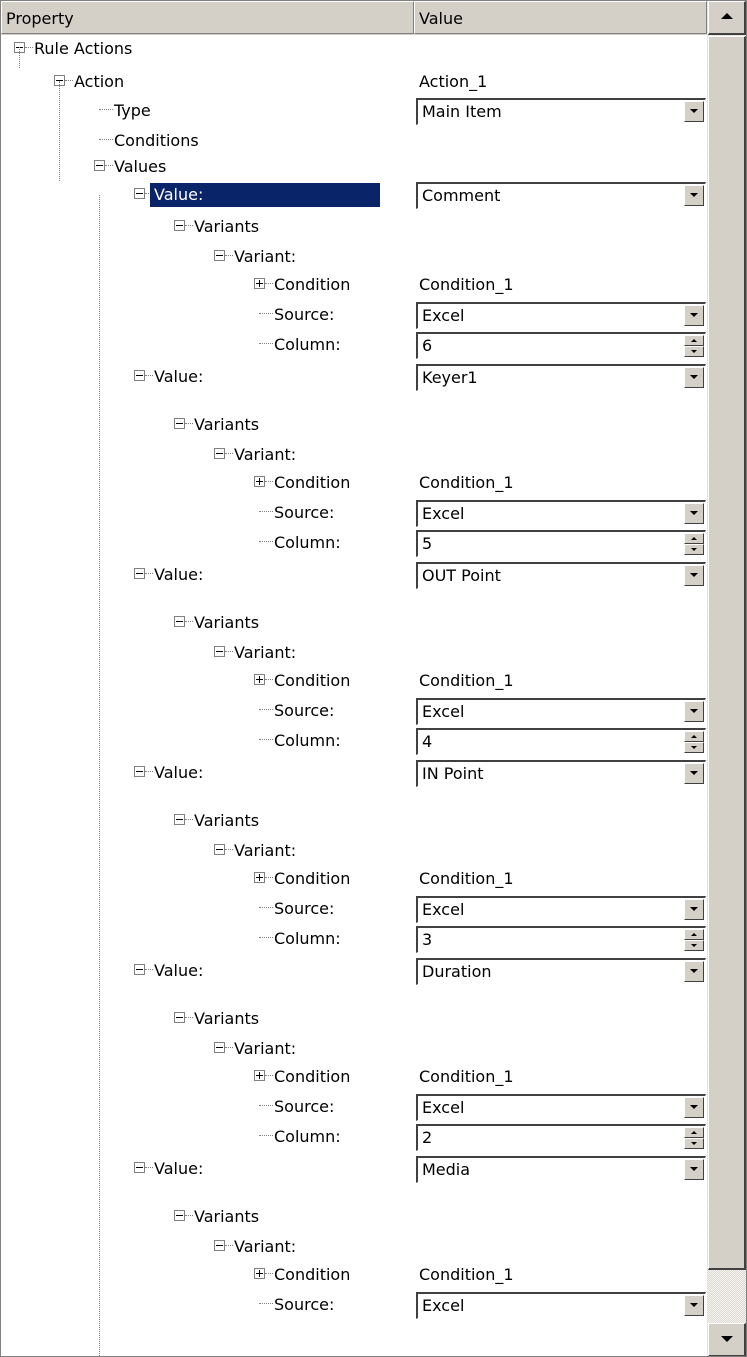 This screenshot has height=1357, width=747. What do you see at coordinates (561, 377) in the screenshot?
I see `value-dropdown: Keyer1` at bounding box center [561, 377].